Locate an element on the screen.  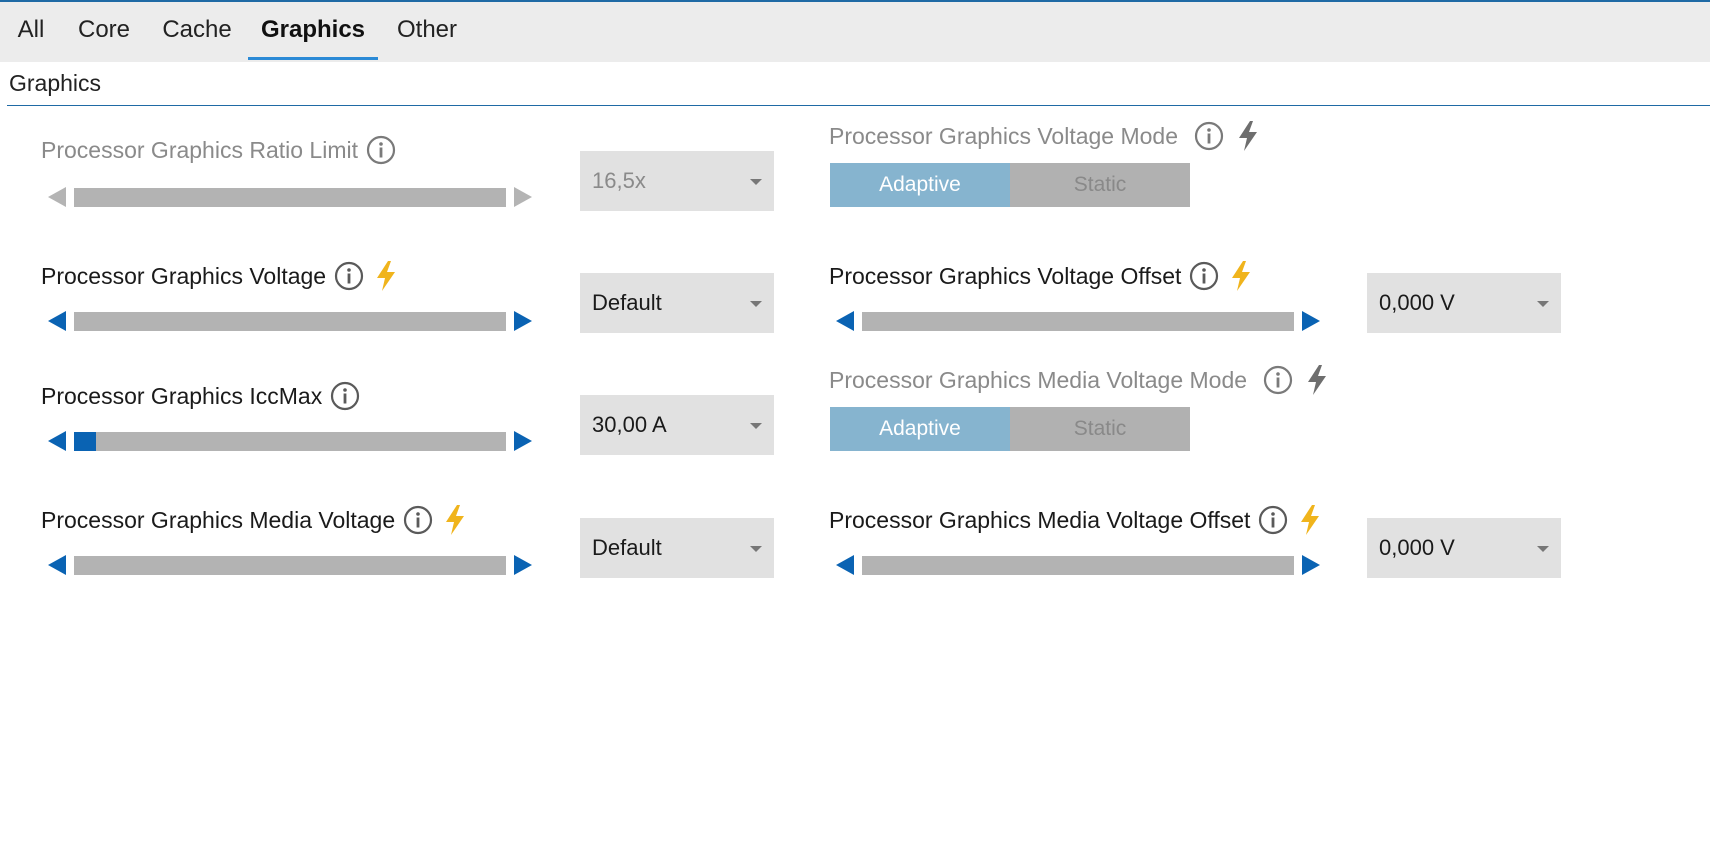
media-voltage-offset-slider-track is located at coordinates (1078, 565).